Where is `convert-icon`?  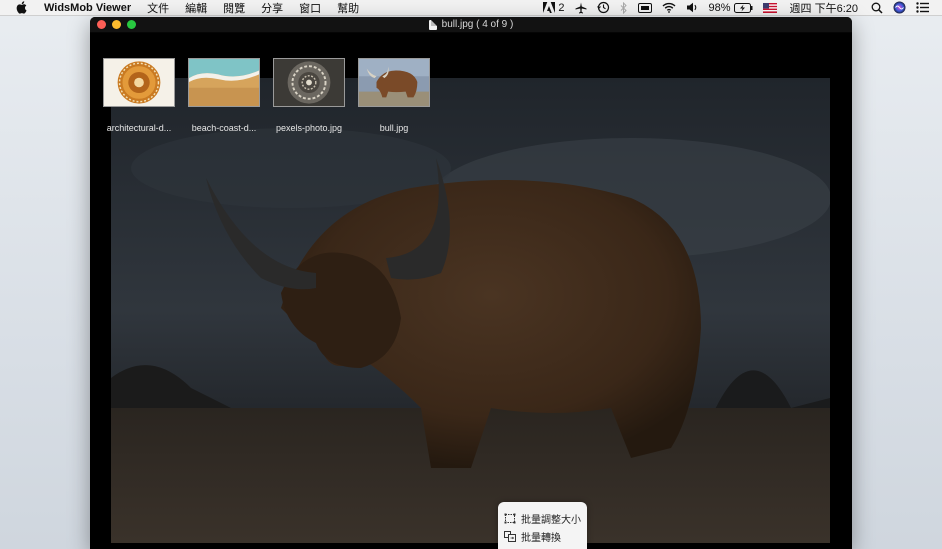
convert-icon is located at coordinates (510, 536).